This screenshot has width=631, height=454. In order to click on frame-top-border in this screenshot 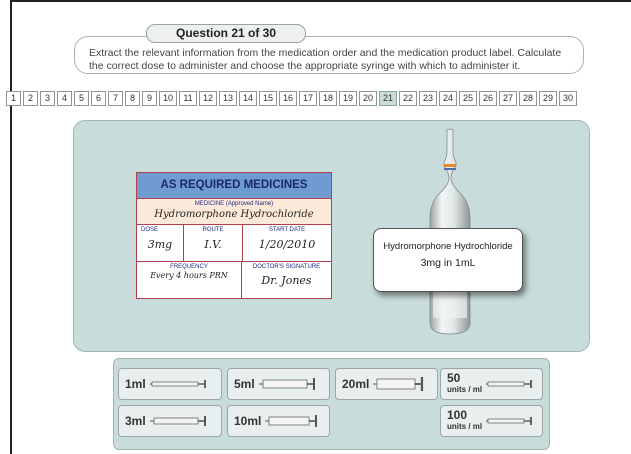, I will do `click(320, 1)`.